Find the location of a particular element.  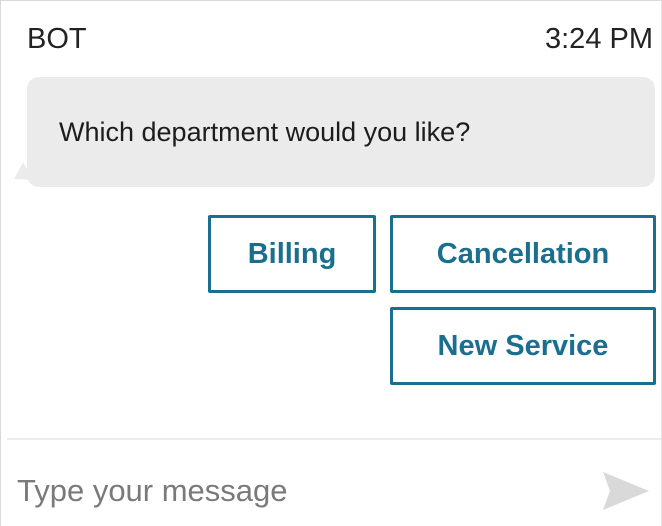

sender-name: BOT is located at coordinates (57, 38).